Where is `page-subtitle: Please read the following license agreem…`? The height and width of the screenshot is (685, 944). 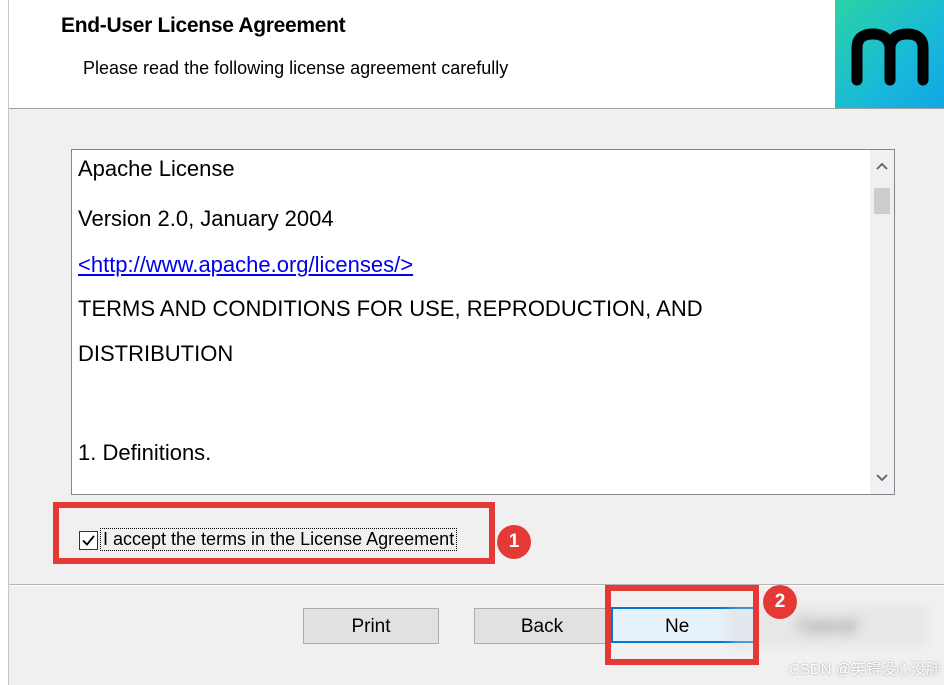 page-subtitle: Please read the following license agreem… is located at coordinates (296, 68).